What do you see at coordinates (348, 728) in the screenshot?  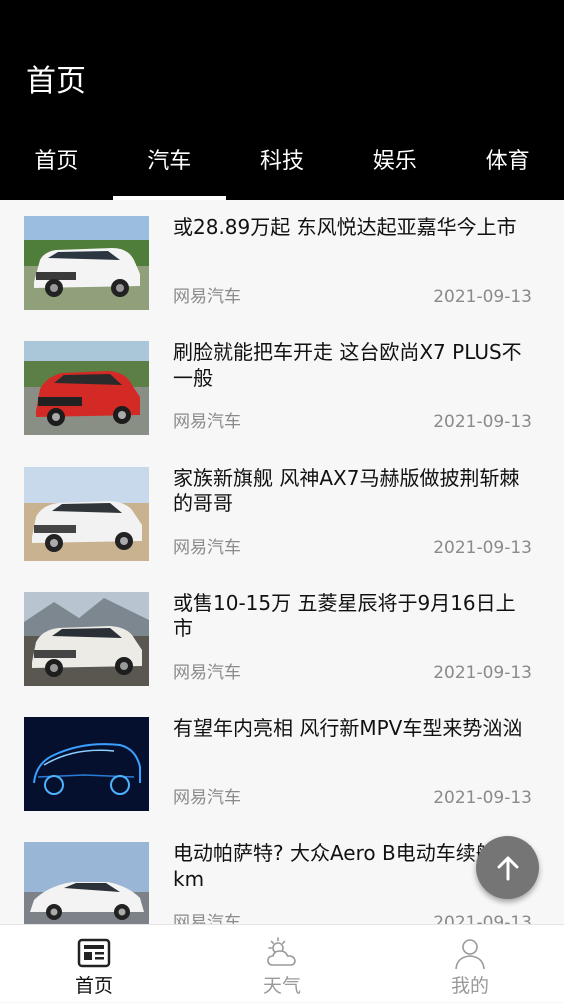 I see `news-title: 有望年内亮相 风行新MPV车型来势汹汹` at bounding box center [348, 728].